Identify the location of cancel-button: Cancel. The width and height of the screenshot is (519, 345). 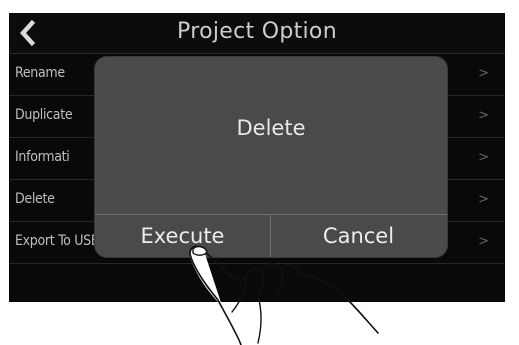
(358, 236).